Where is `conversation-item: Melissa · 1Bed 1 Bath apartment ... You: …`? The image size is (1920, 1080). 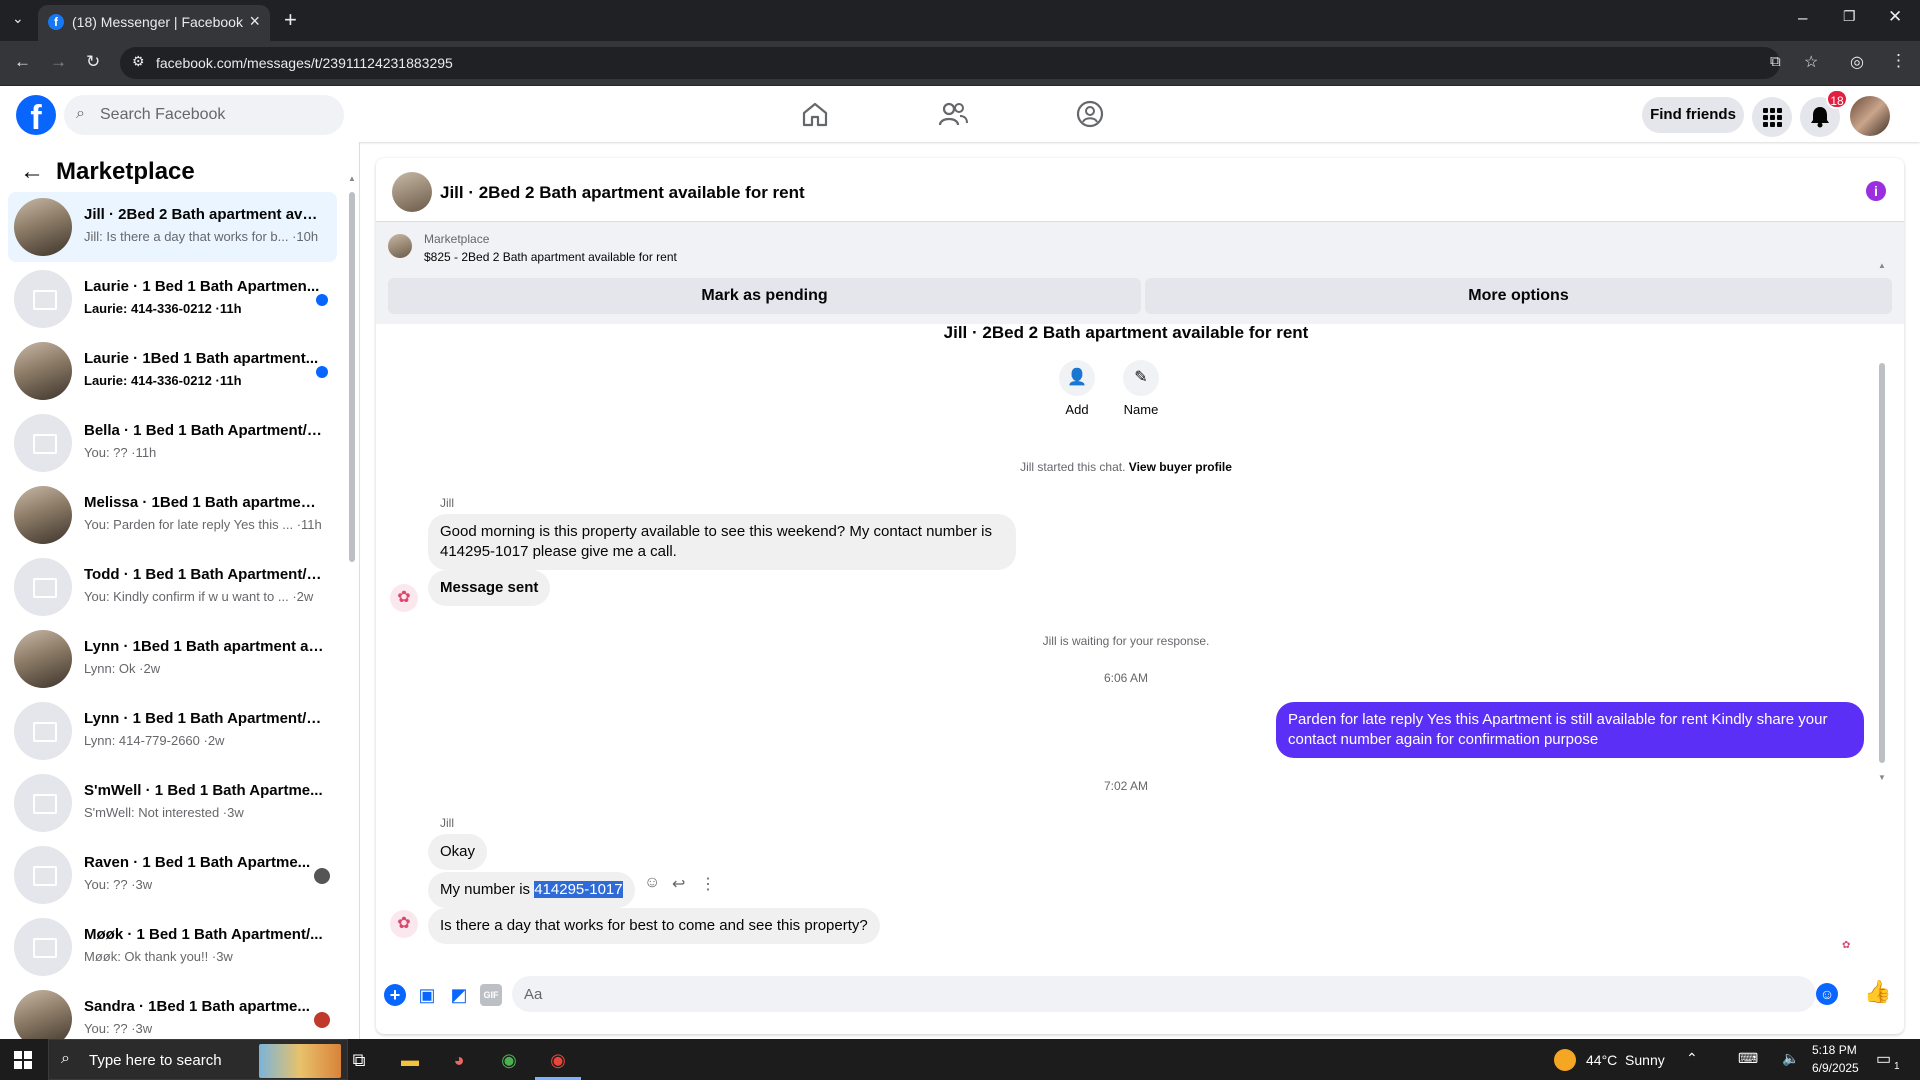 conversation-item: Melissa · 1Bed 1 Bath apartment ... You: … is located at coordinates (172, 515).